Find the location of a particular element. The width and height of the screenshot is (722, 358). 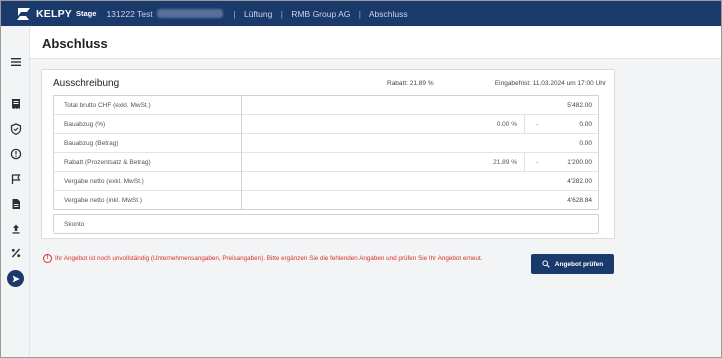

info-icon is located at coordinates (15, 153).